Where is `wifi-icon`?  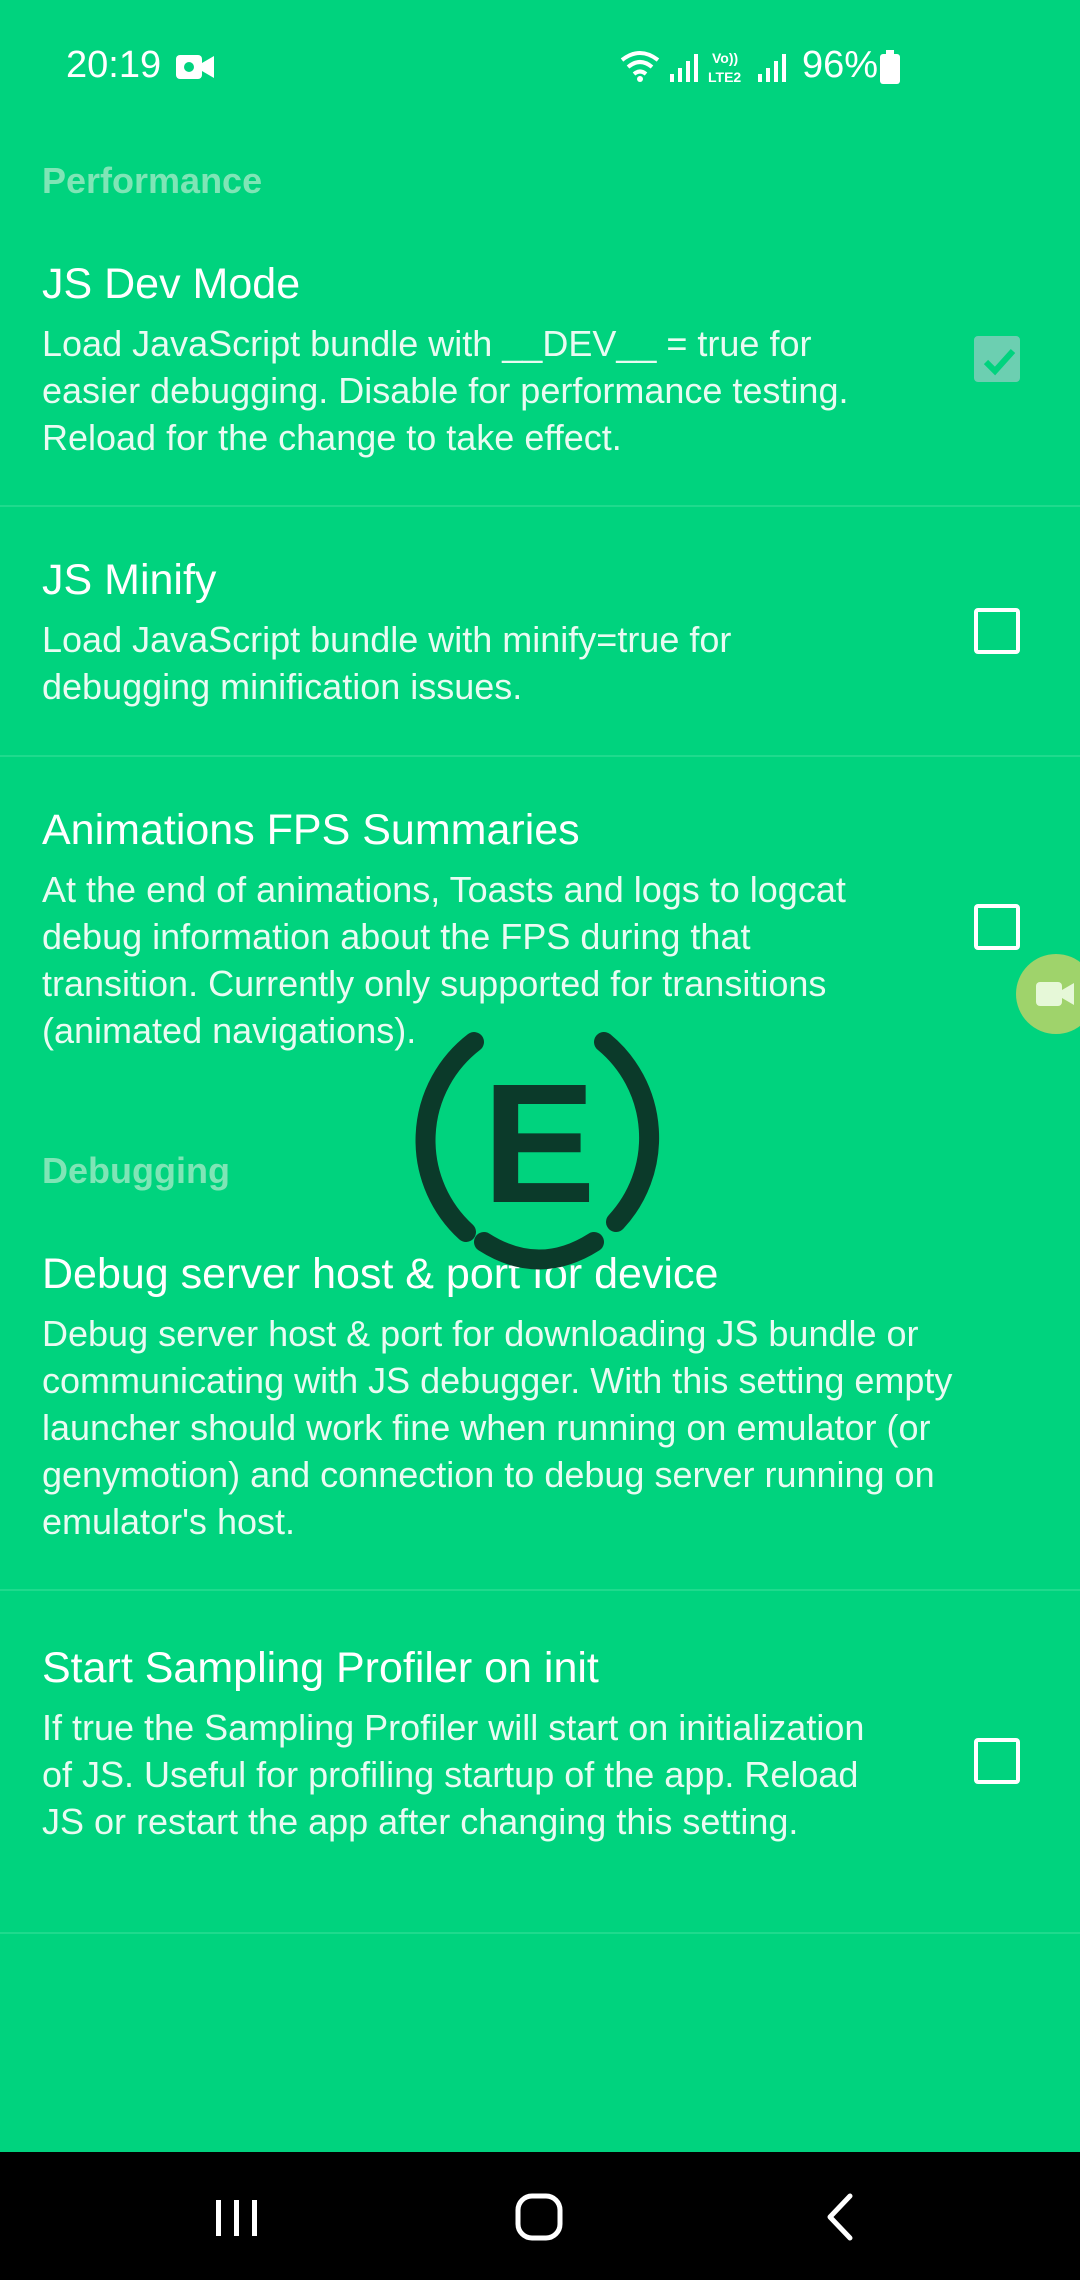 wifi-icon is located at coordinates (640, 66).